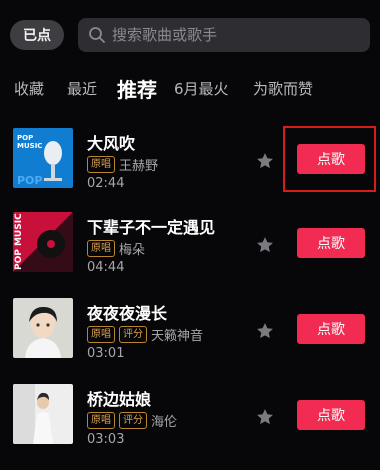 The image size is (380, 470). What do you see at coordinates (137, 88) in the screenshot?
I see `tab-recommended: 推荐` at bounding box center [137, 88].